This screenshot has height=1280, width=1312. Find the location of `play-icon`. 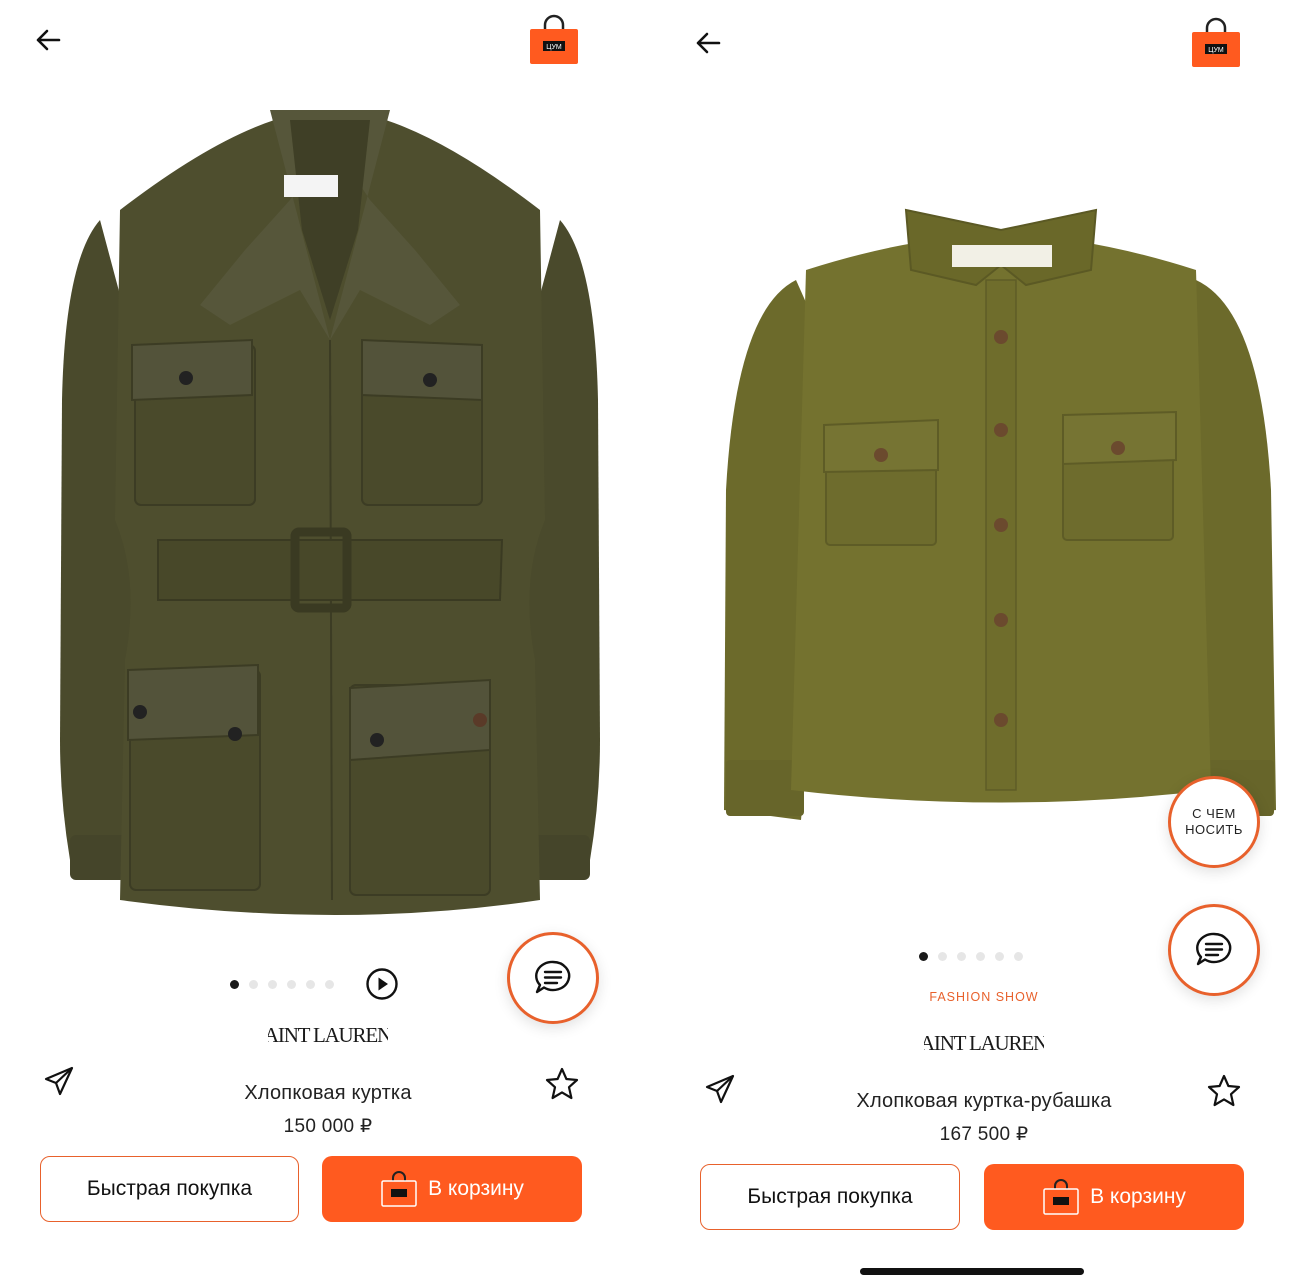

play-icon is located at coordinates (382, 984).